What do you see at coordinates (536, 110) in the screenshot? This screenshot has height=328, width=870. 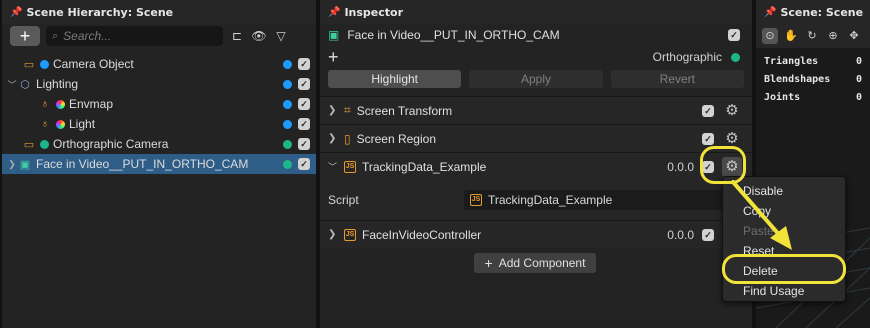 I see `component-screen-transform: ❯ ⌗ Screen Transform ✓ ⚙` at bounding box center [536, 110].